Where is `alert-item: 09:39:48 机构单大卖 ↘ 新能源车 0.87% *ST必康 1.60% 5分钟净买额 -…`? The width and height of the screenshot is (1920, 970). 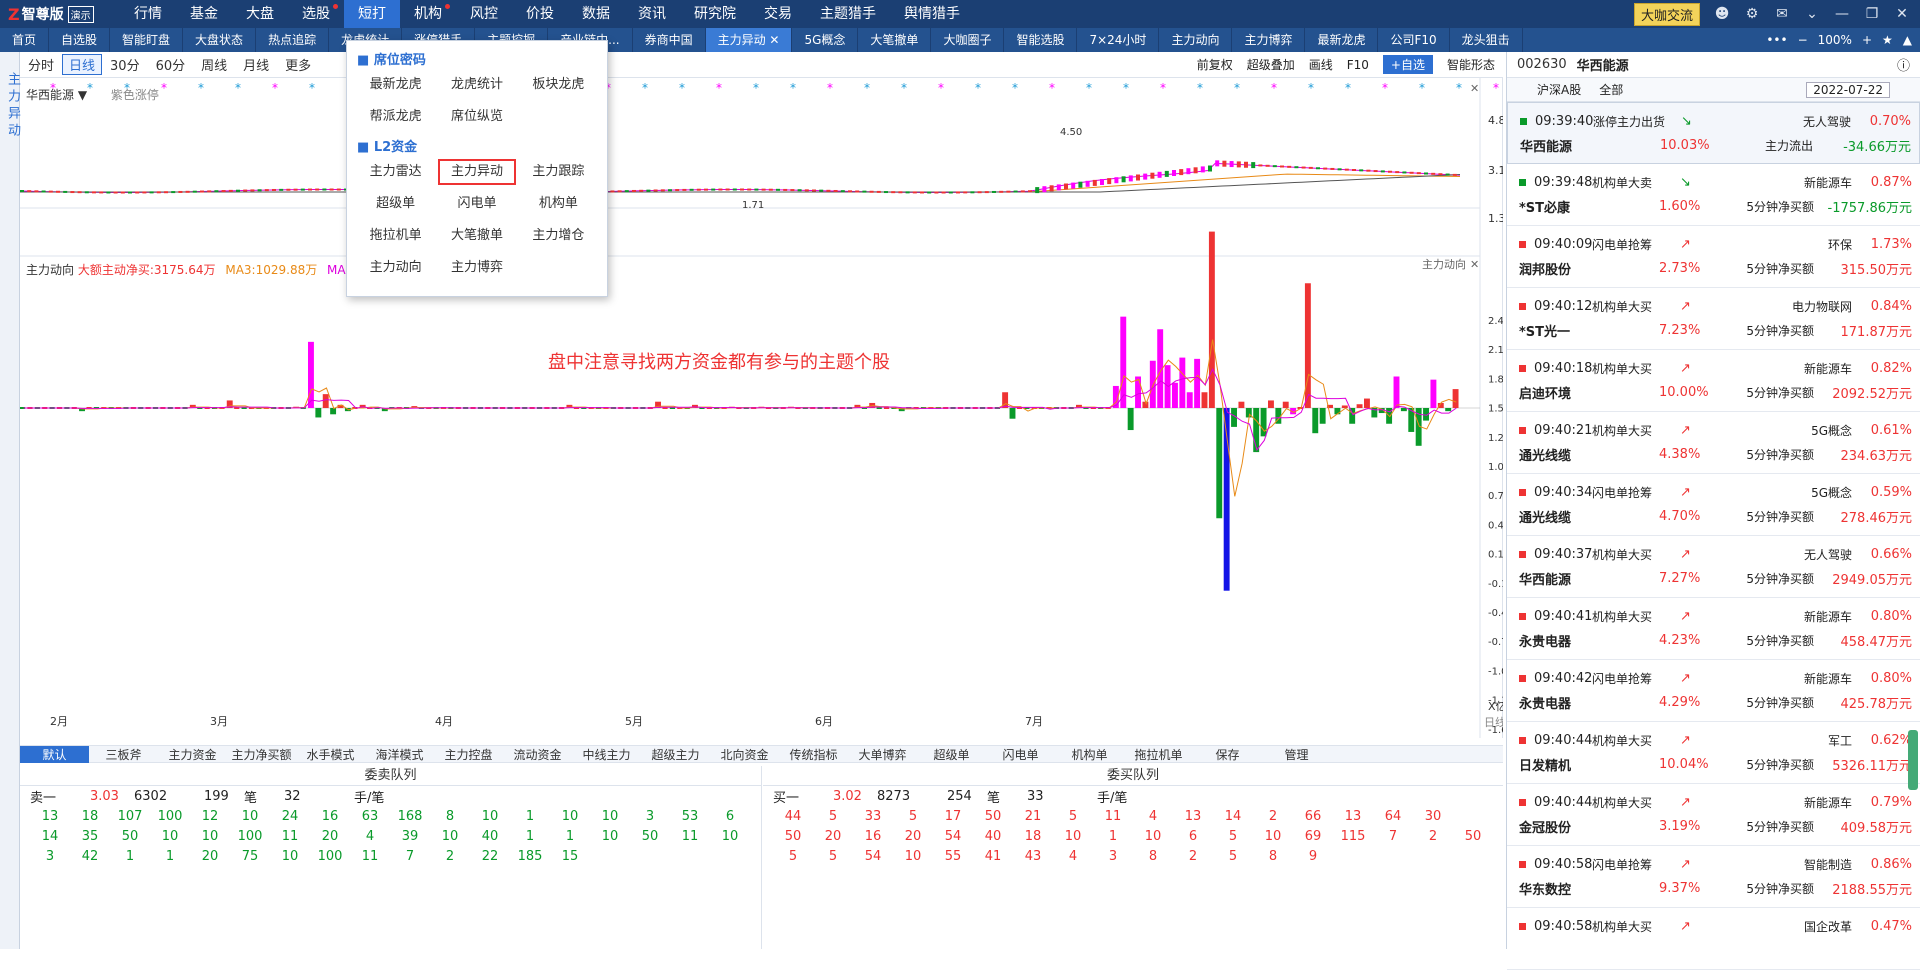
alert-item: 09:39:48 机构单大卖 ↘ 新能源车 0.87% *ST必康 1.60% 5分钟净买额 -… is located at coordinates (1713, 195).